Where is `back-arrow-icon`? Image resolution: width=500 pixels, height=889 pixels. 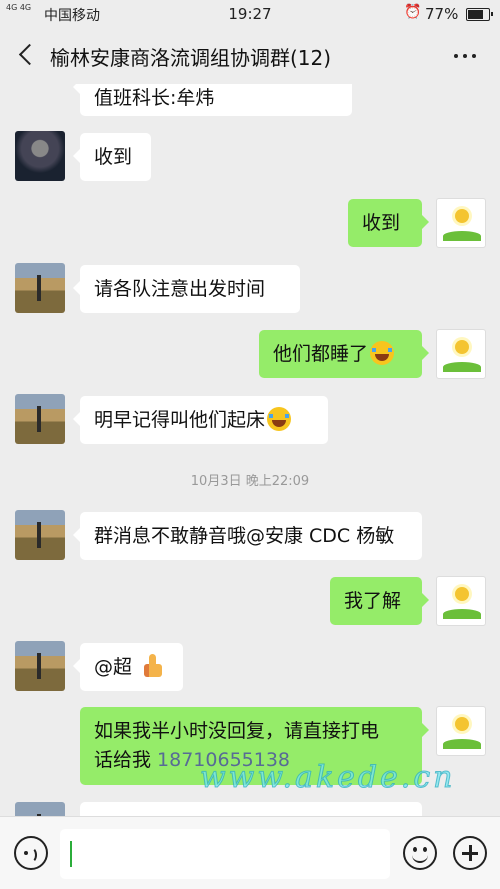
back-arrow-icon is located at coordinates (28, 55).